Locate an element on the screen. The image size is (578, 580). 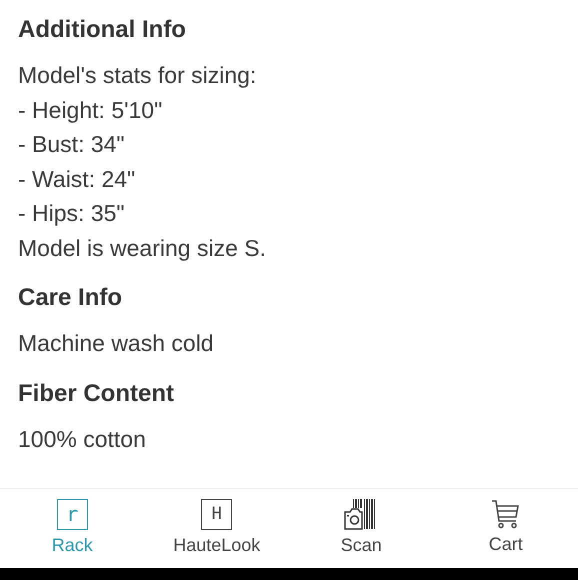
info-text: Model's stats for sizing: is located at coordinates (138, 75).